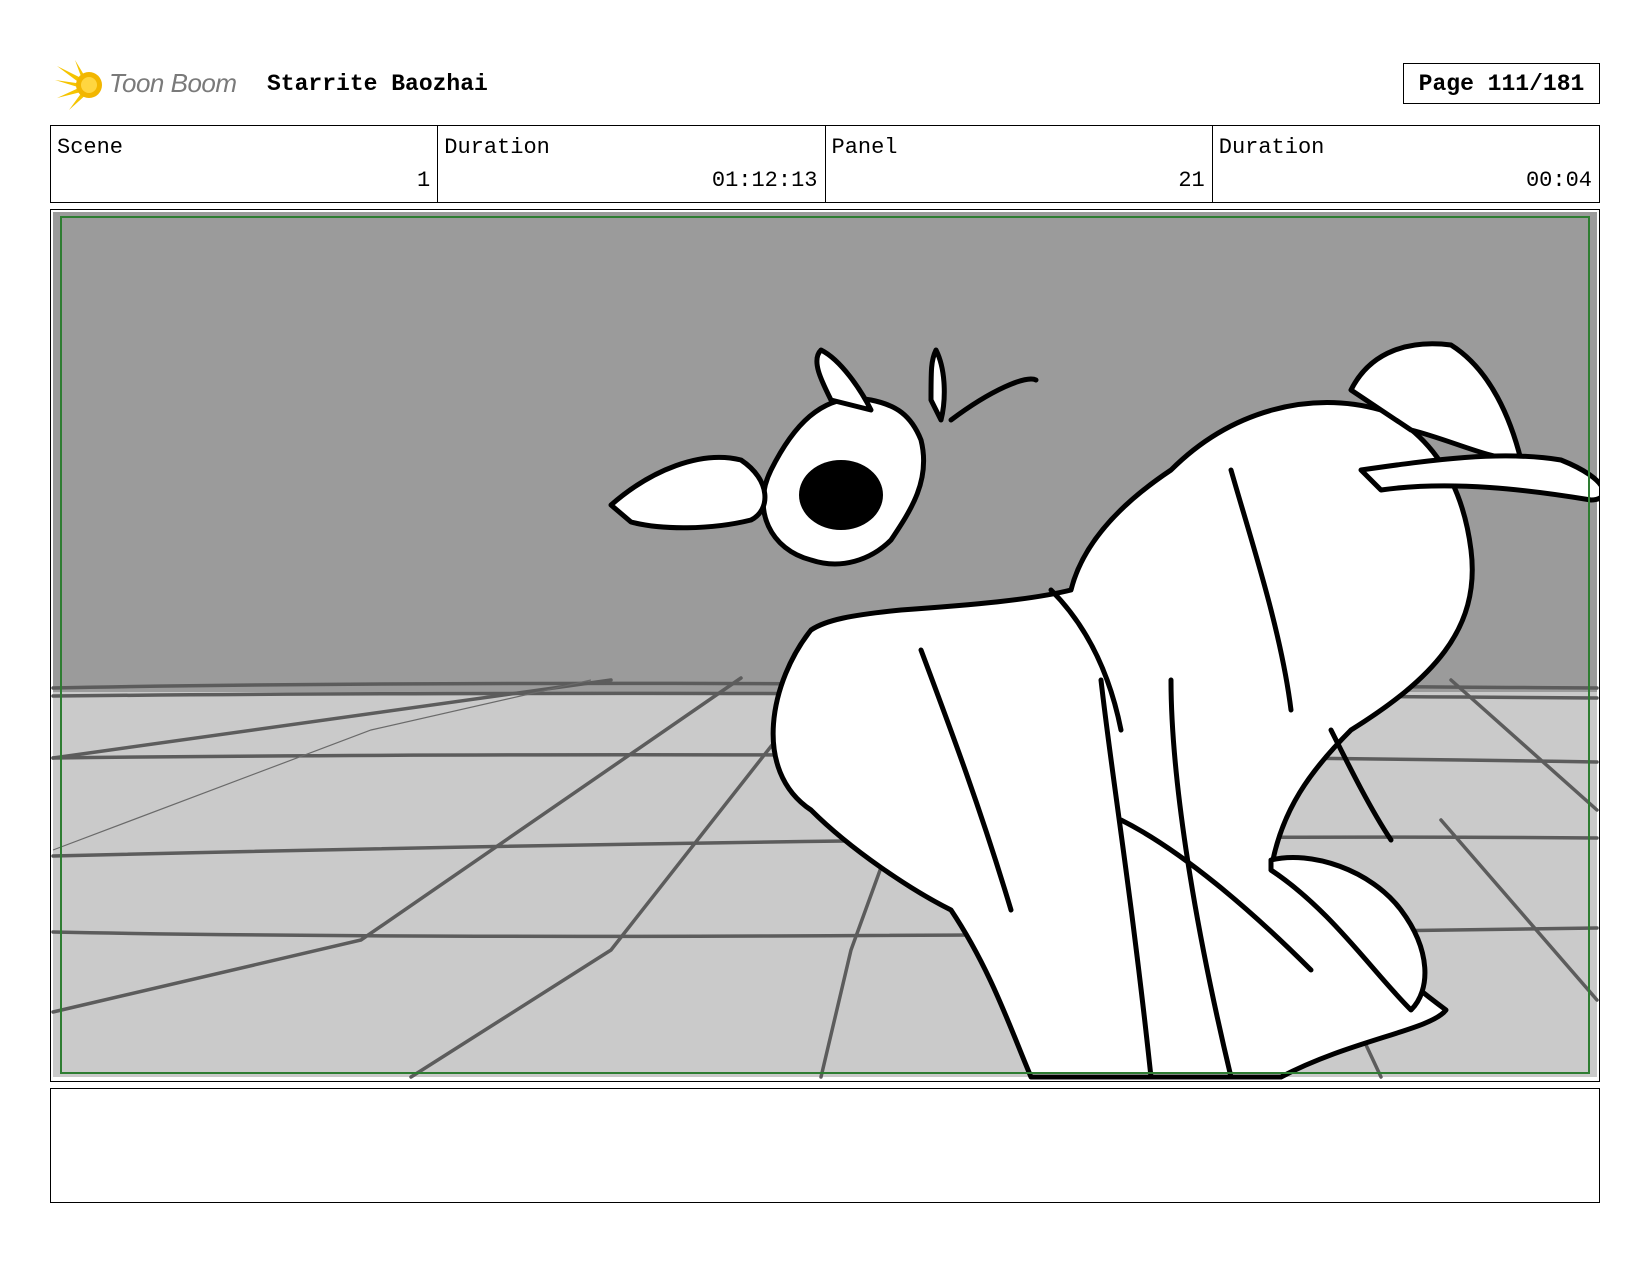 This screenshot has width=1650, height=1275. What do you see at coordinates (1271, 147) in the screenshot?
I see `panel-duration-label: Duration` at bounding box center [1271, 147].